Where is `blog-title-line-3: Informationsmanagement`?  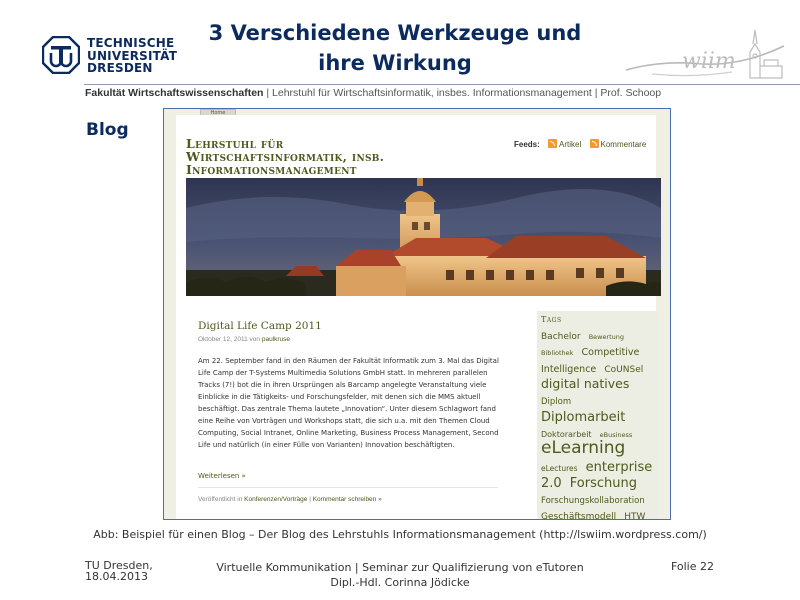
blog-title-line-3: Informationsmanagement is located at coordinates (271, 169).